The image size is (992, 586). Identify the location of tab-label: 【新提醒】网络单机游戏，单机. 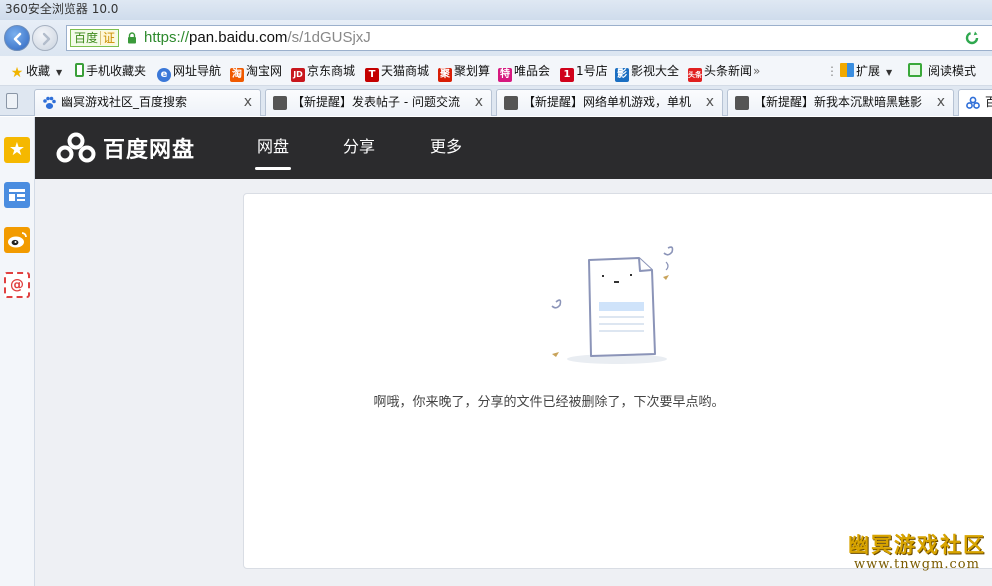
(607, 102).